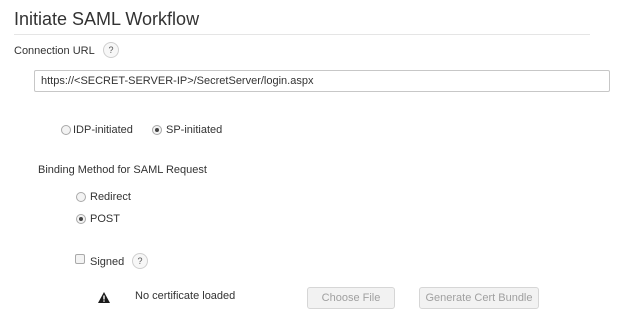 The image size is (624, 324). I want to click on idp-initiated-radio, so click(66, 130).